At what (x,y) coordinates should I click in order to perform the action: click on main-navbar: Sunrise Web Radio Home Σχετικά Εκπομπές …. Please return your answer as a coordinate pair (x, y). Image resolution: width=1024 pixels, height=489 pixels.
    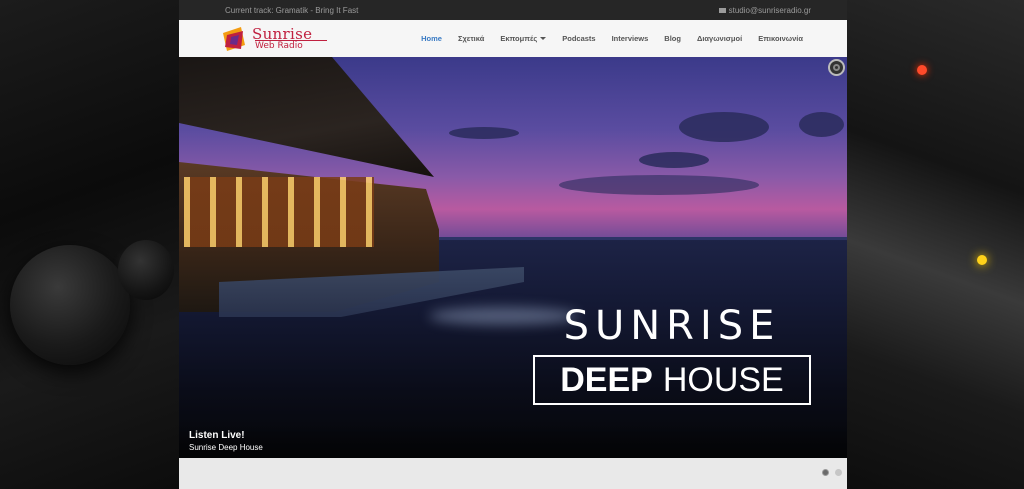
    Looking at the image, I should click on (513, 39).